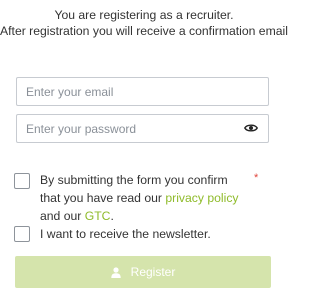 The width and height of the screenshot is (320, 288). Describe the element at coordinates (144, 15) in the screenshot. I see `intro-line-1: You are registering as a recruiter.` at that location.